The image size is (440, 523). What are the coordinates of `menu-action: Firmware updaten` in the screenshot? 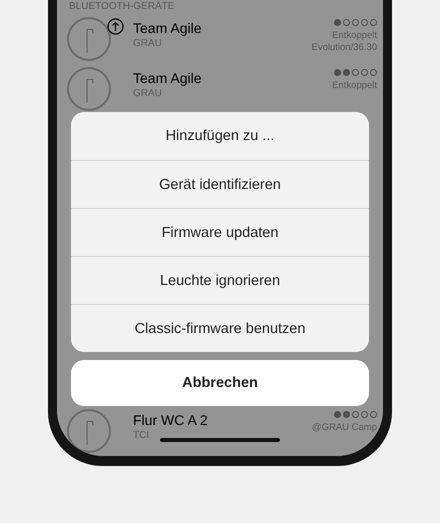 It's located at (220, 232).